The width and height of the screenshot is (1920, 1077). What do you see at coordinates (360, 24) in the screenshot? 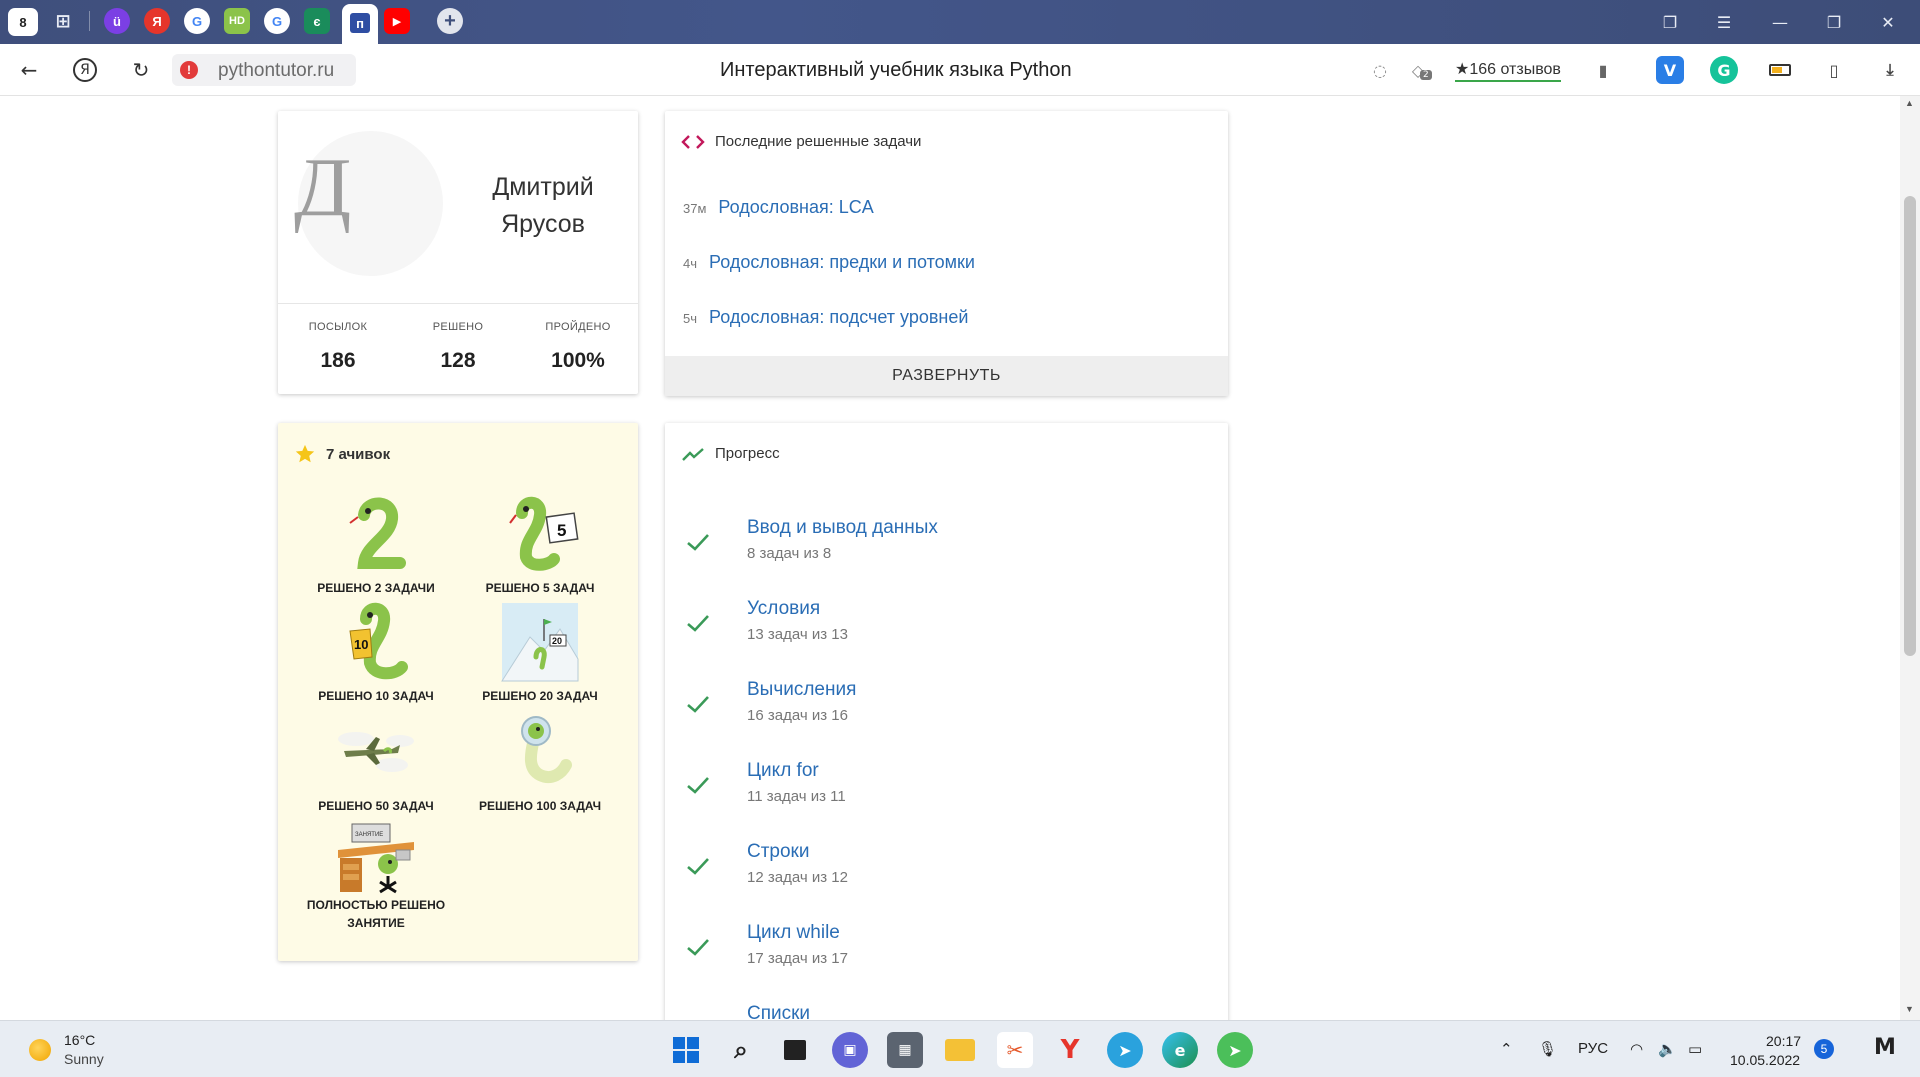
I see `tab-pythontutor-active: п` at bounding box center [360, 24].